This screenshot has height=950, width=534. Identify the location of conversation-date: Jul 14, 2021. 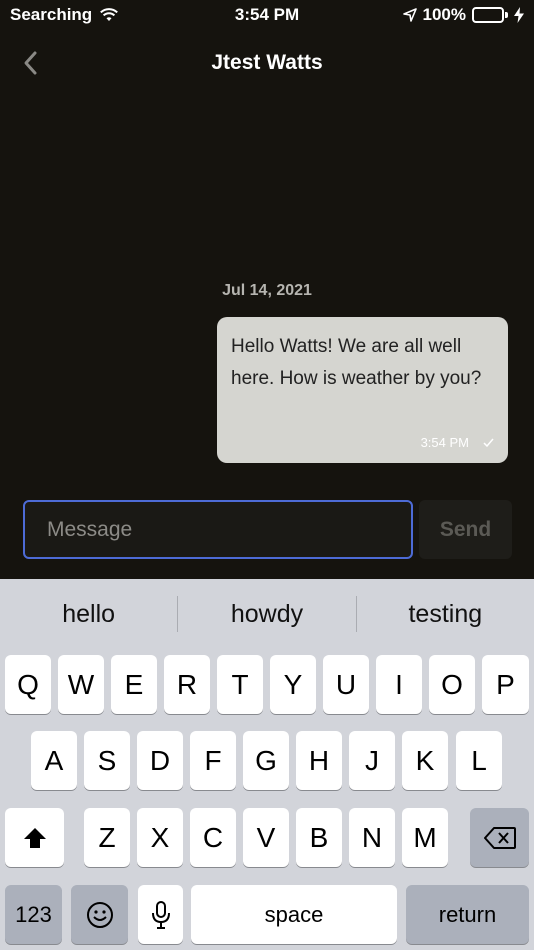
(267, 290).